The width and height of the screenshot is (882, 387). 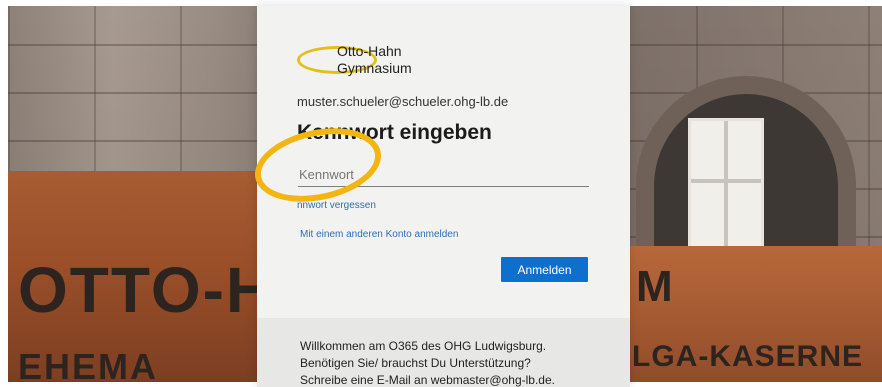 I want to click on other-account-link: Mit einem anderen Konto anmelden, so click(x=379, y=234).